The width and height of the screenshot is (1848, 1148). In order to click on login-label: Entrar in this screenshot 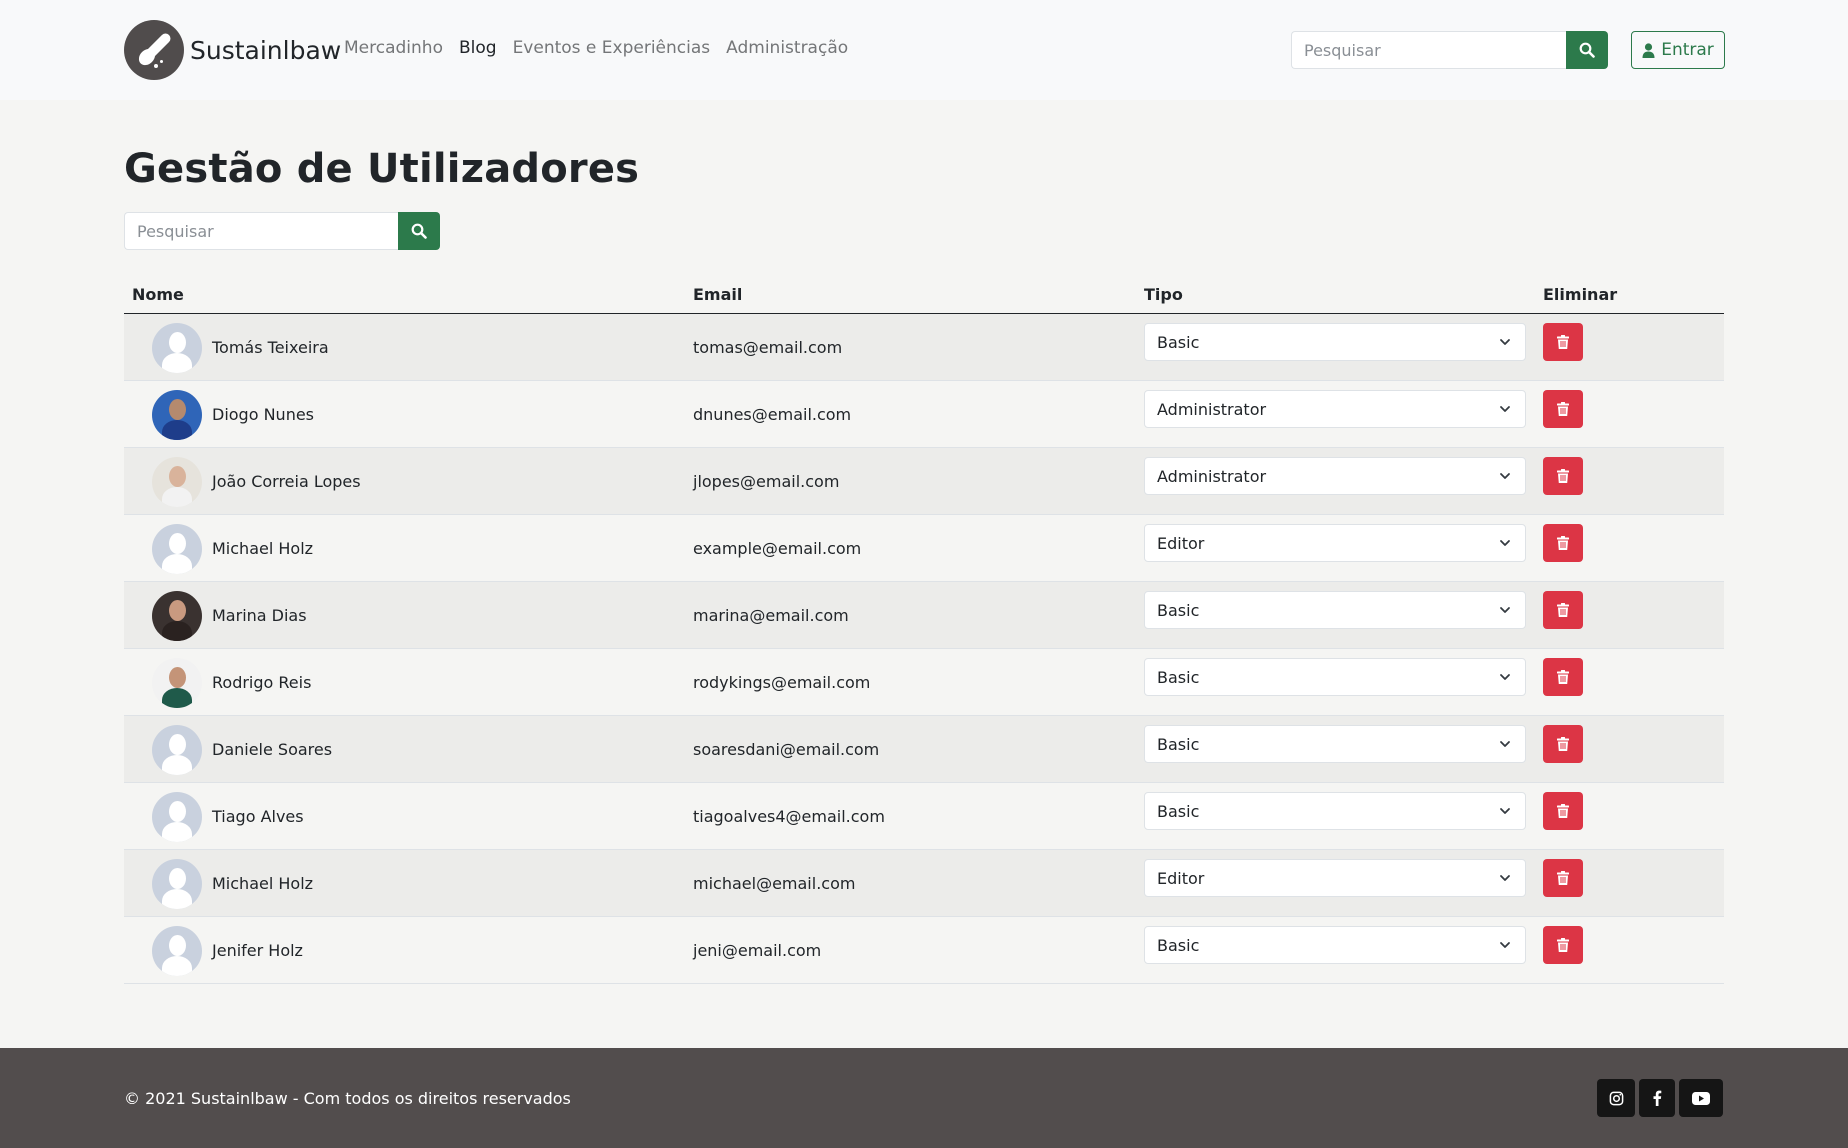, I will do `click(1687, 50)`.